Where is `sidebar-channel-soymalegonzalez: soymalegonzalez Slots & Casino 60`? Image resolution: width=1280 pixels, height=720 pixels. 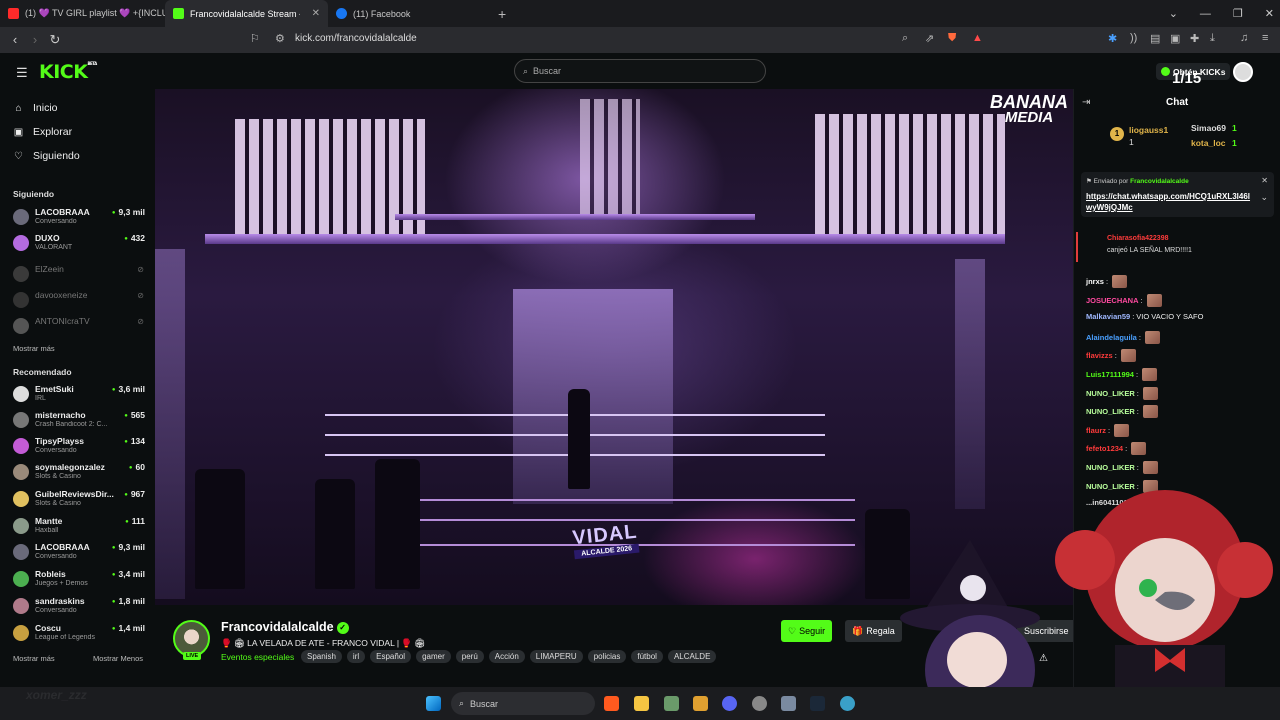
sidebar-channel-soymalegonzalez: soymalegonzalez Slots & Casino 60 is located at coordinates (81, 473).